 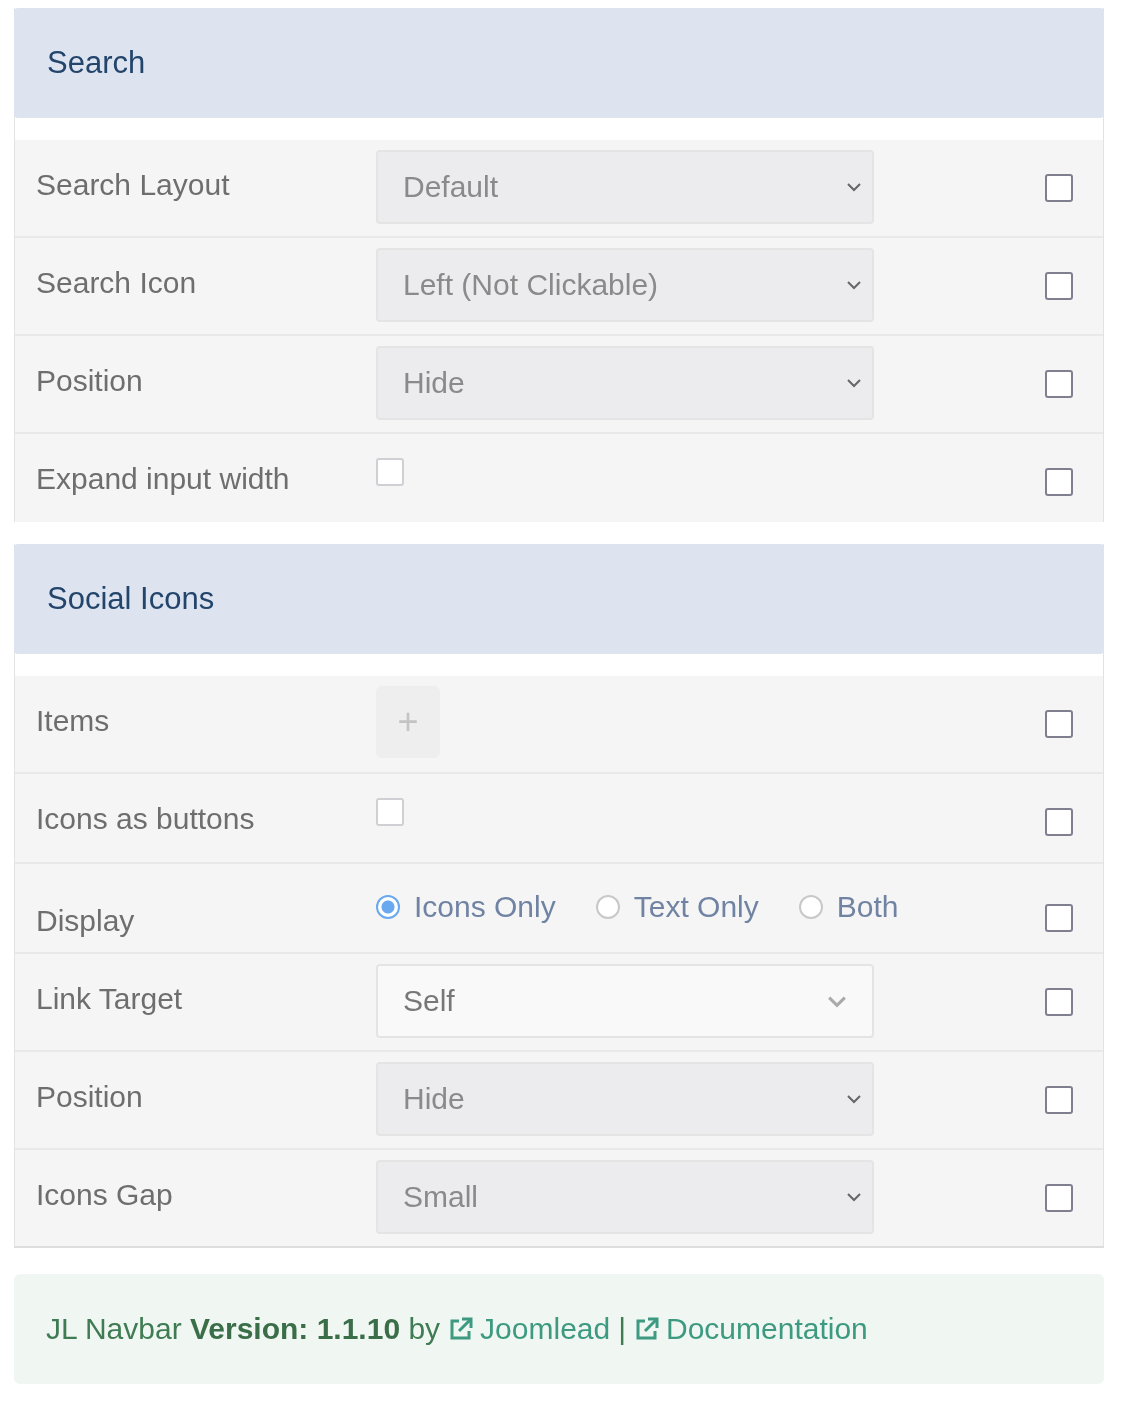 What do you see at coordinates (146, 818) in the screenshot?
I see `field-label: Icons as buttons` at bounding box center [146, 818].